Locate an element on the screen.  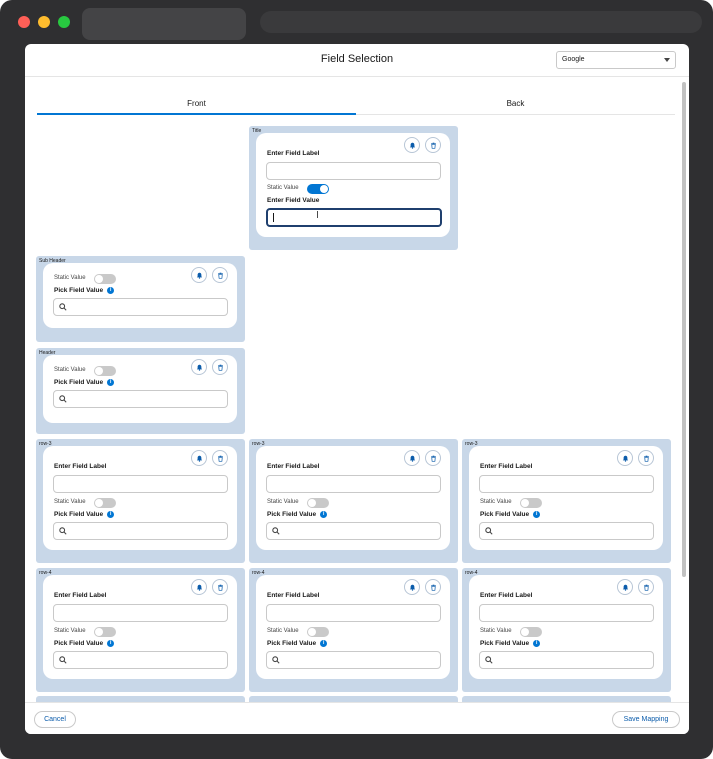
maximize-window-button is located at coordinates (64, 22).